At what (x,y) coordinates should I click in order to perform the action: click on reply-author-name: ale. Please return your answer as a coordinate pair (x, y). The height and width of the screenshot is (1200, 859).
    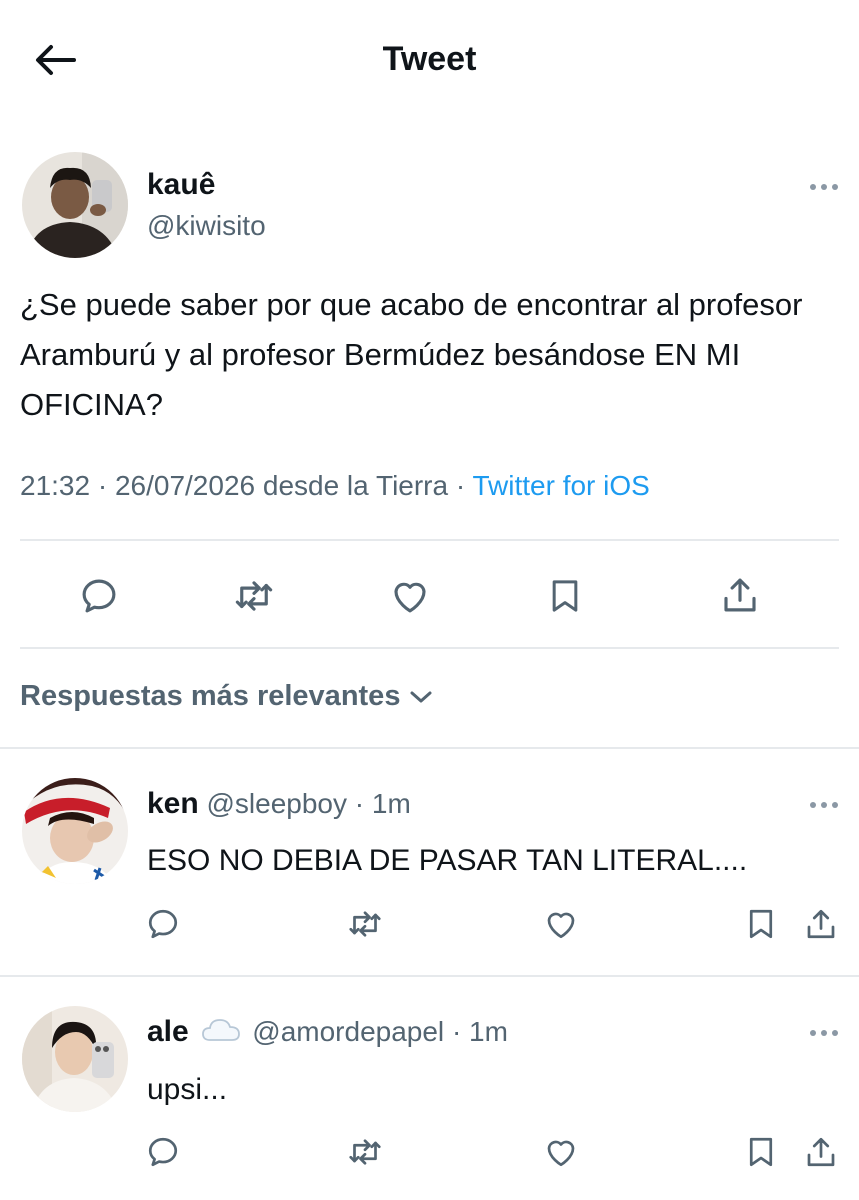
    Looking at the image, I should click on (168, 1031).